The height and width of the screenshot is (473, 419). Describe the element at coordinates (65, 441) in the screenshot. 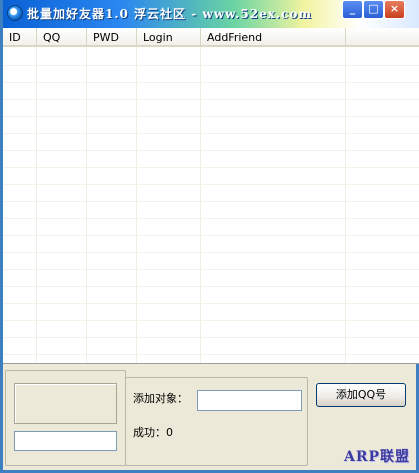

I see `bottom-left-input` at that location.